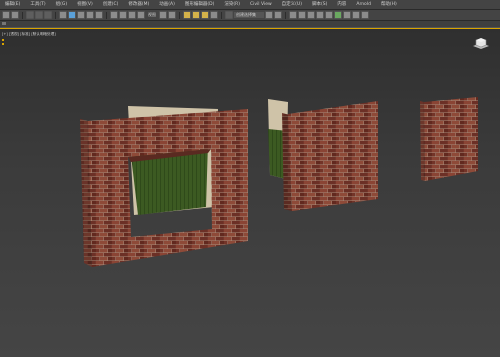 This screenshot has width=500, height=357. What do you see at coordinates (90, 15) in the screenshot?
I see `rectangular-selection-icon` at bounding box center [90, 15].